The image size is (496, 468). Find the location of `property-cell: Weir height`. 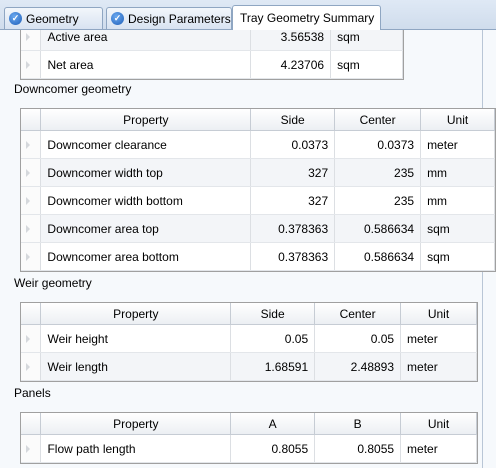

property-cell: Weir height is located at coordinates (136, 338).